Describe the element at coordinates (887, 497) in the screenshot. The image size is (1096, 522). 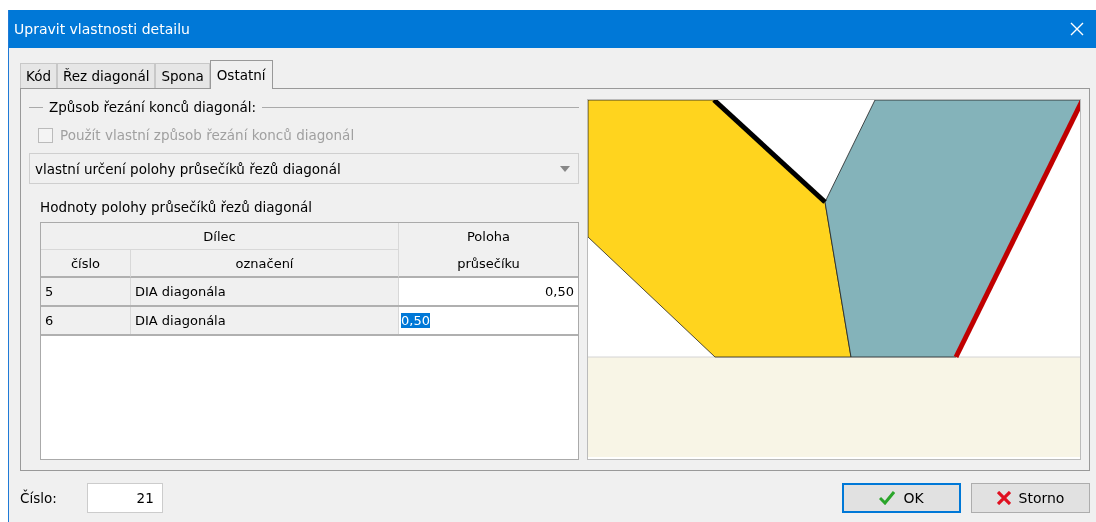
I see `checkmark-icon` at that location.